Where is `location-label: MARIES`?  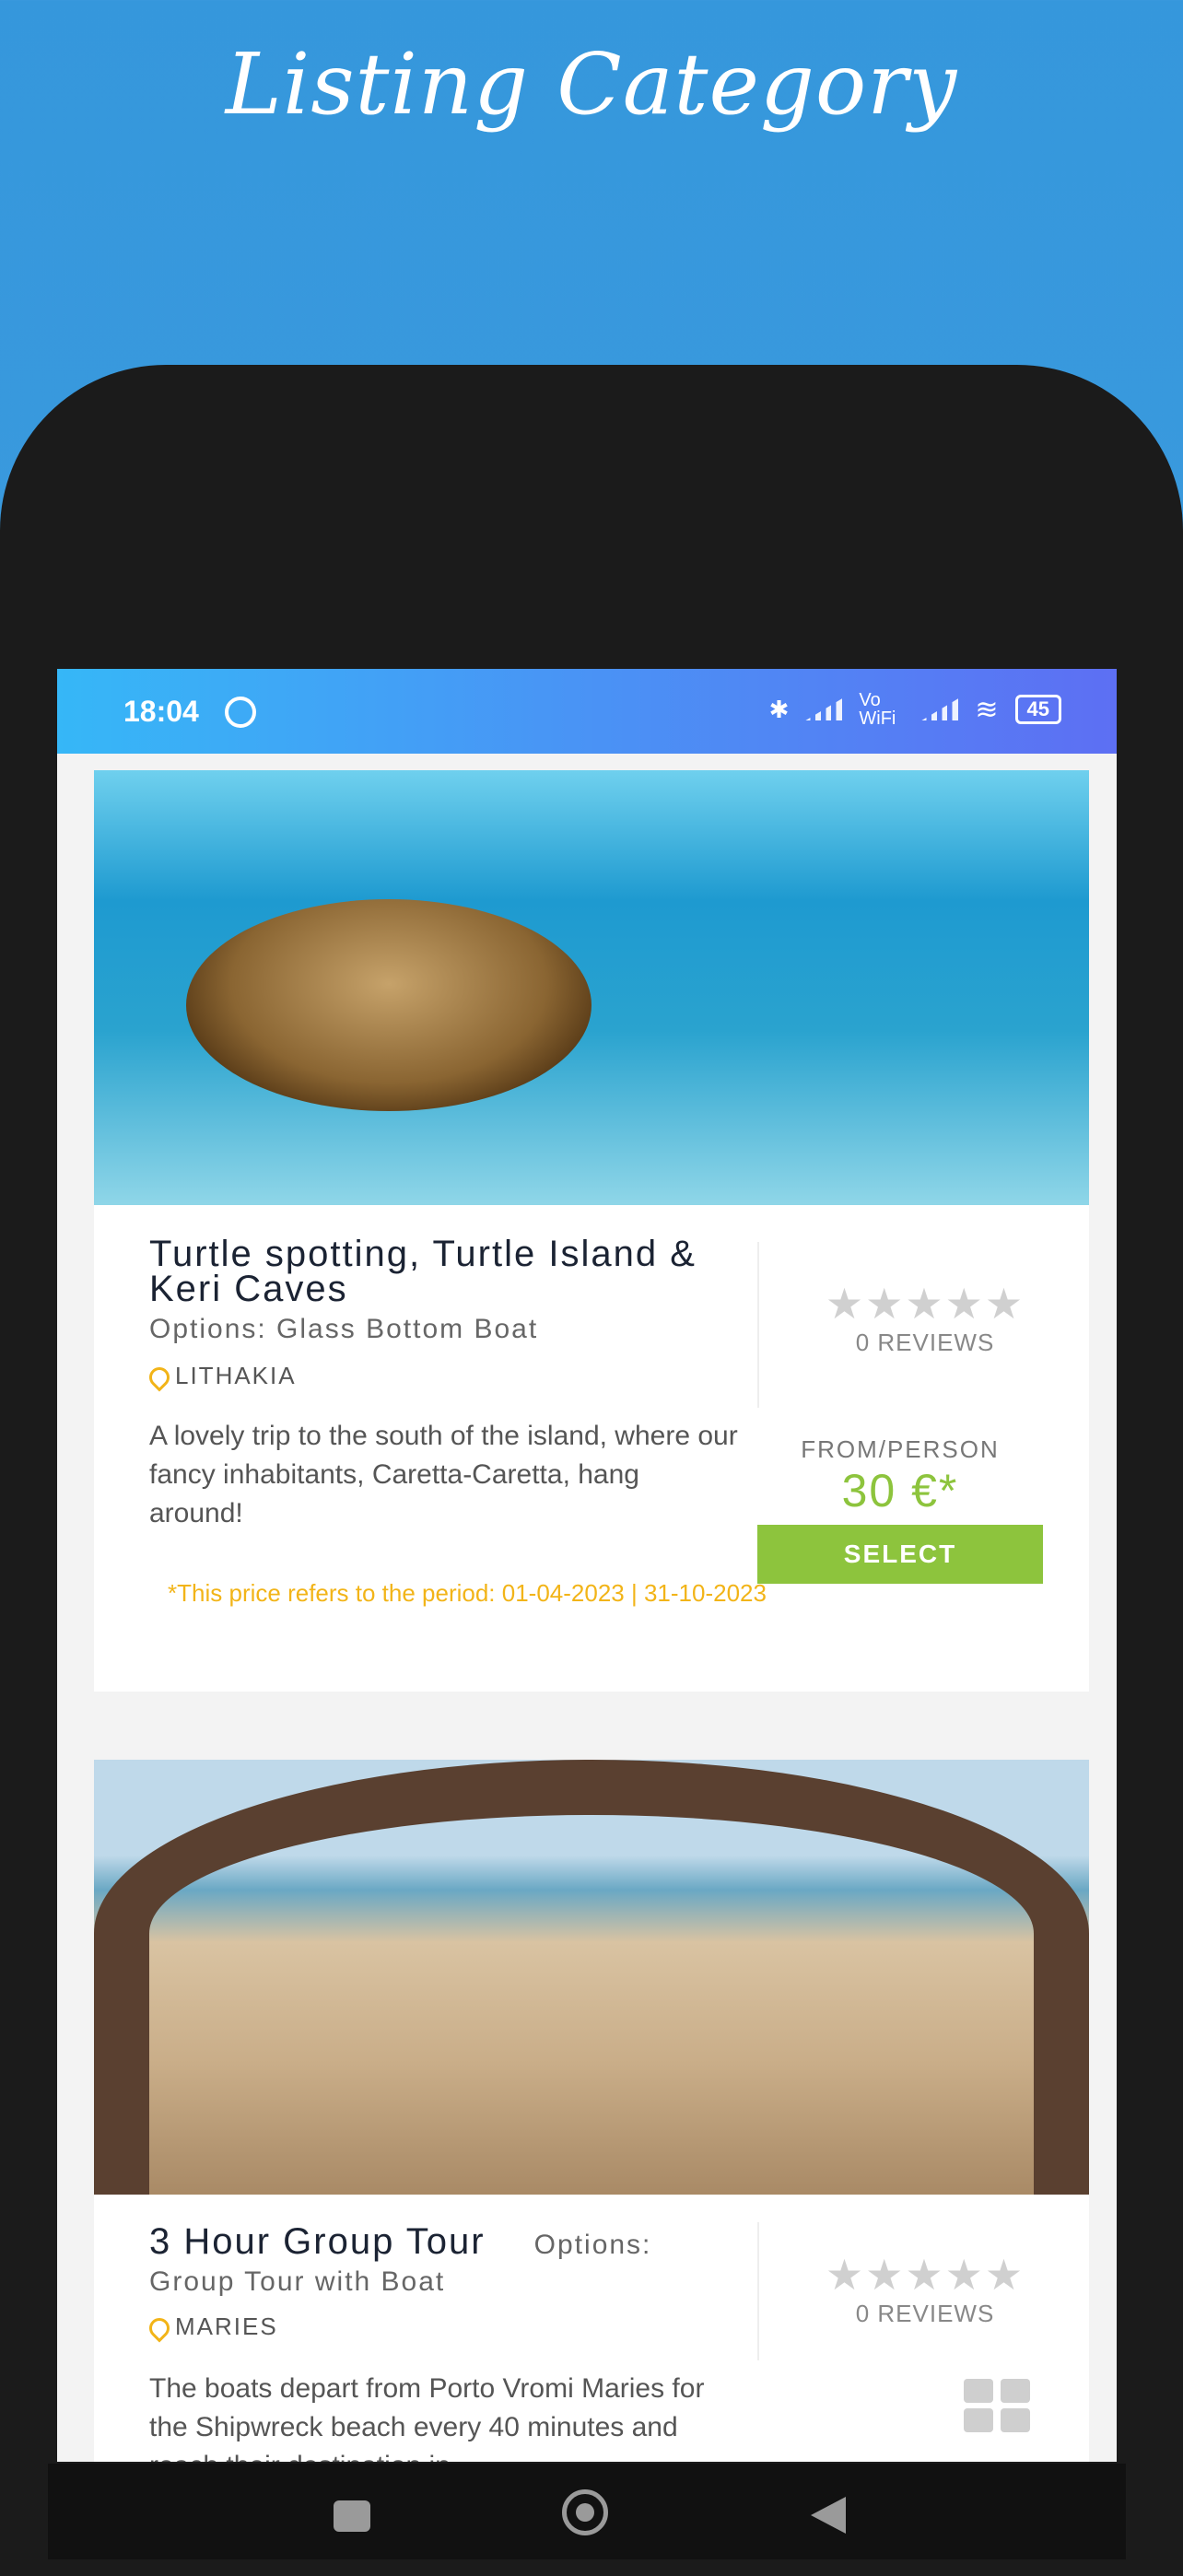
location-label: MARIES is located at coordinates (226, 2326).